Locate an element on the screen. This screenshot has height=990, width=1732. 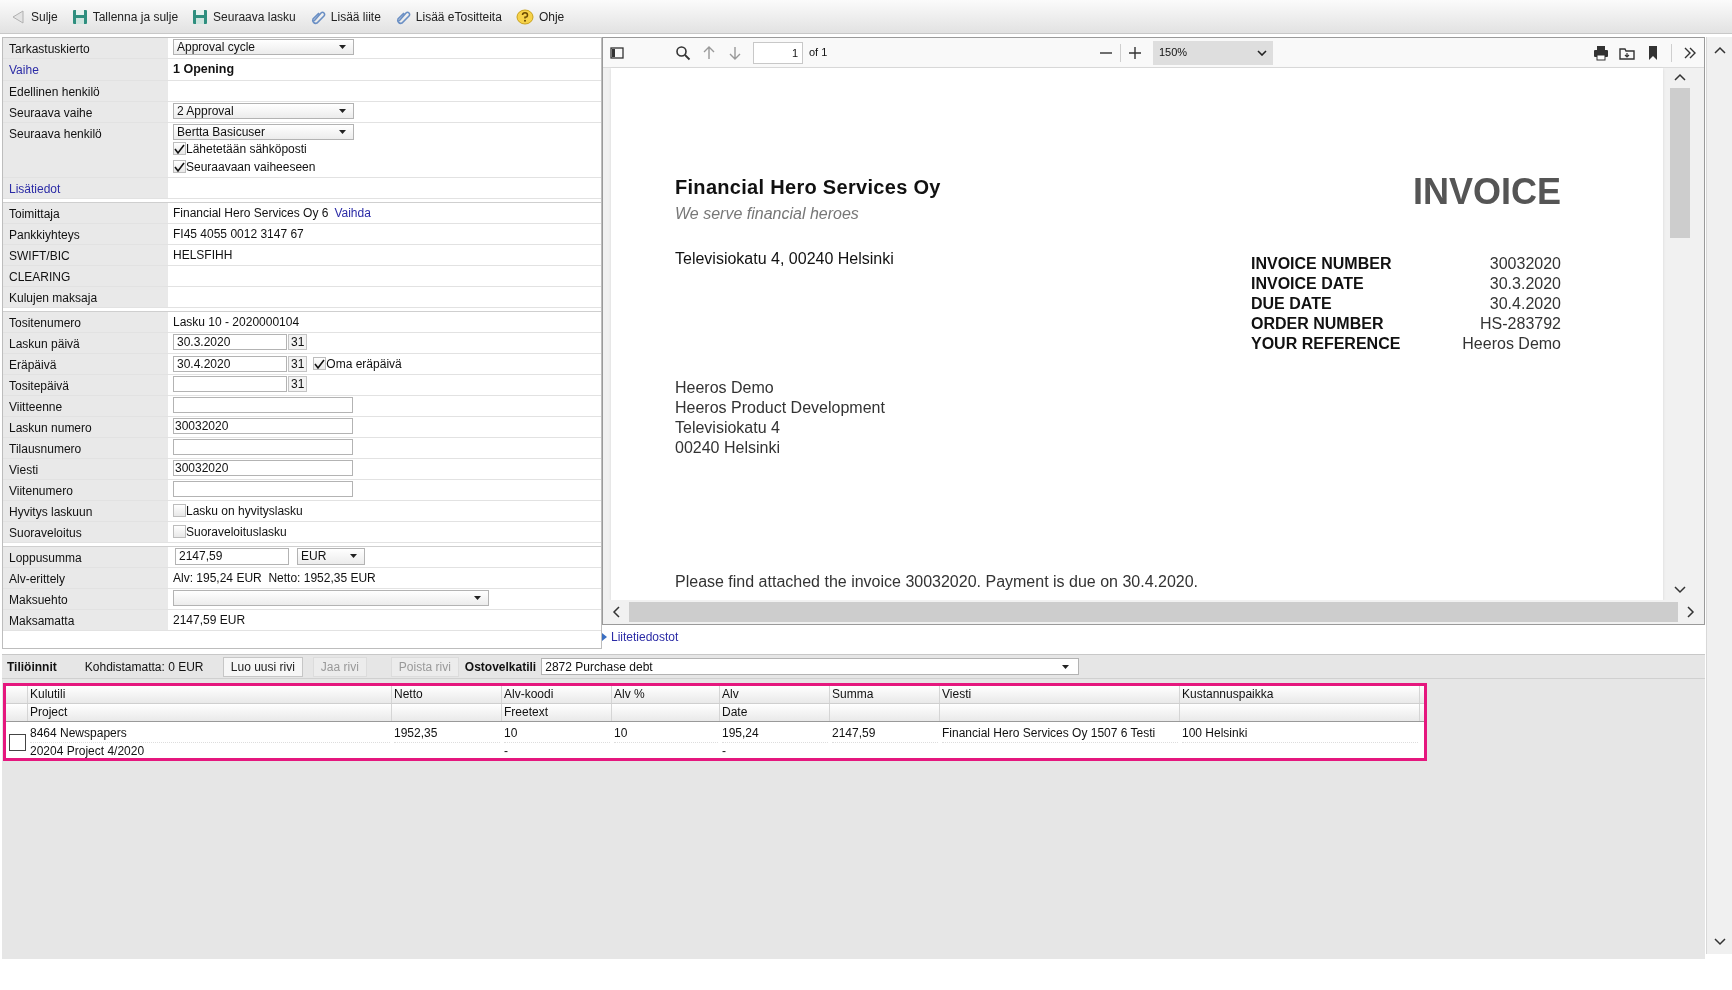
checkbox-label: Suoraveloituslasku is located at coordinates (236, 532).